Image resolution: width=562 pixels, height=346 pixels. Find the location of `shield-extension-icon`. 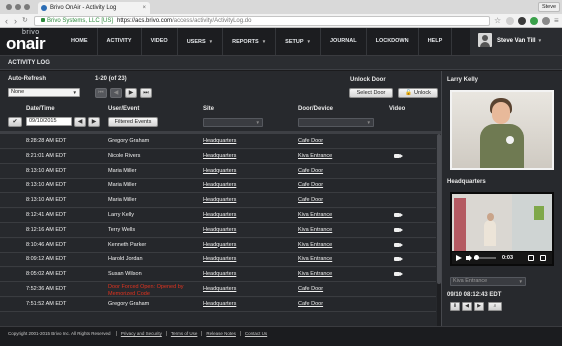

shield-extension-icon is located at coordinates (522, 21).